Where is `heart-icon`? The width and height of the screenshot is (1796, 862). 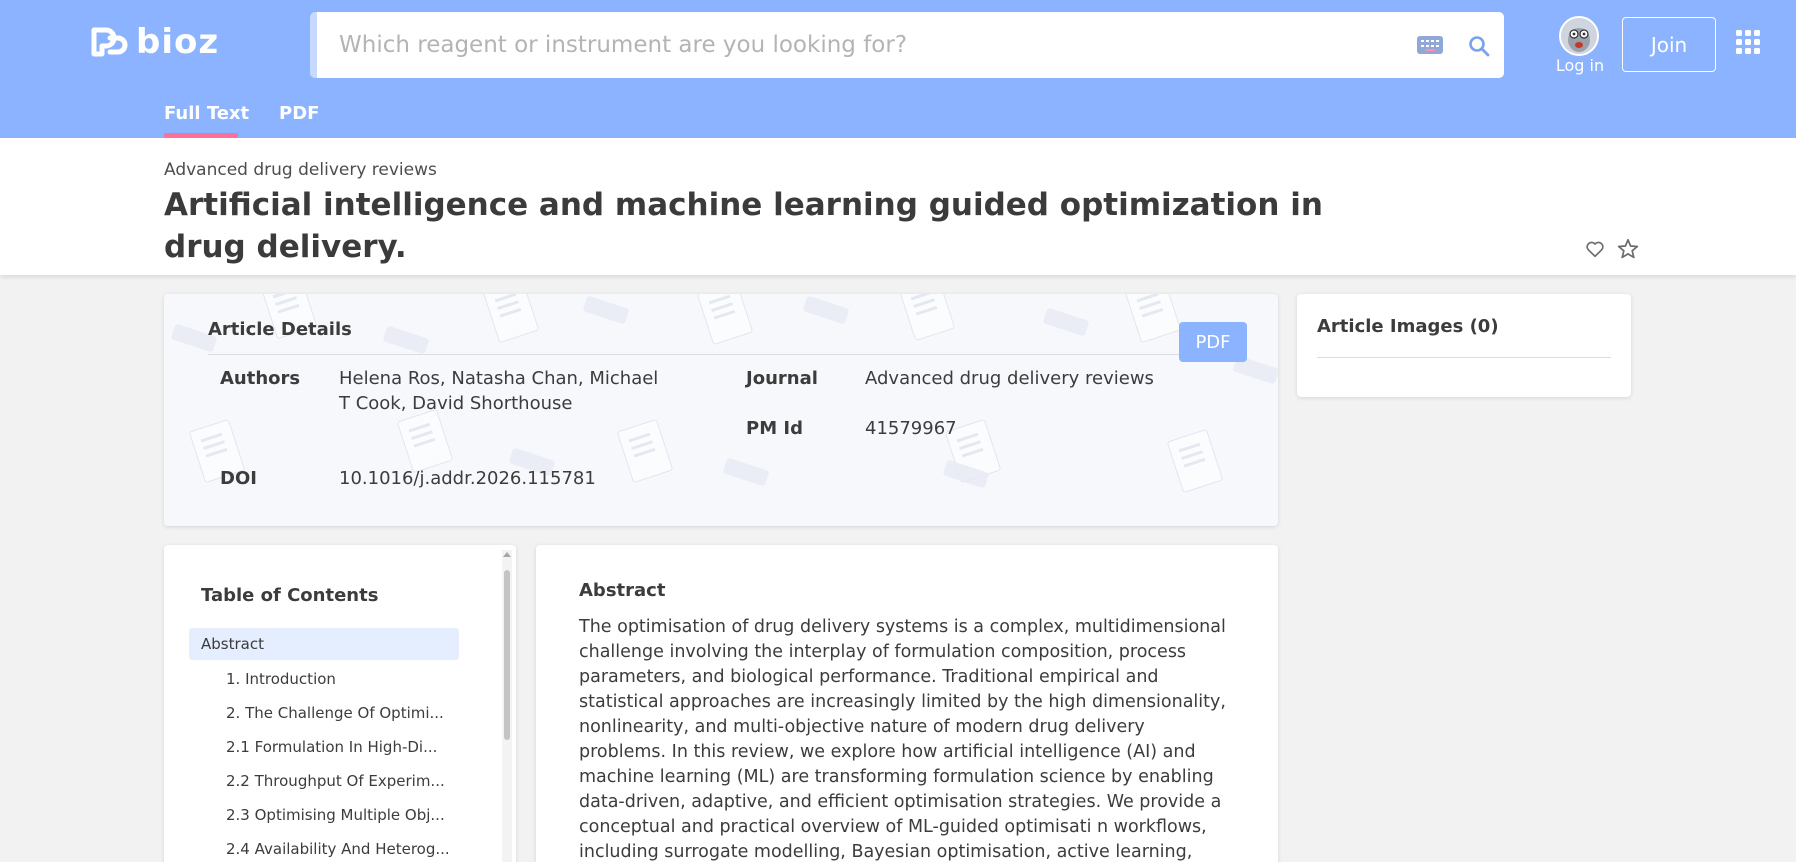
heart-icon is located at coordinates (1595, 249).